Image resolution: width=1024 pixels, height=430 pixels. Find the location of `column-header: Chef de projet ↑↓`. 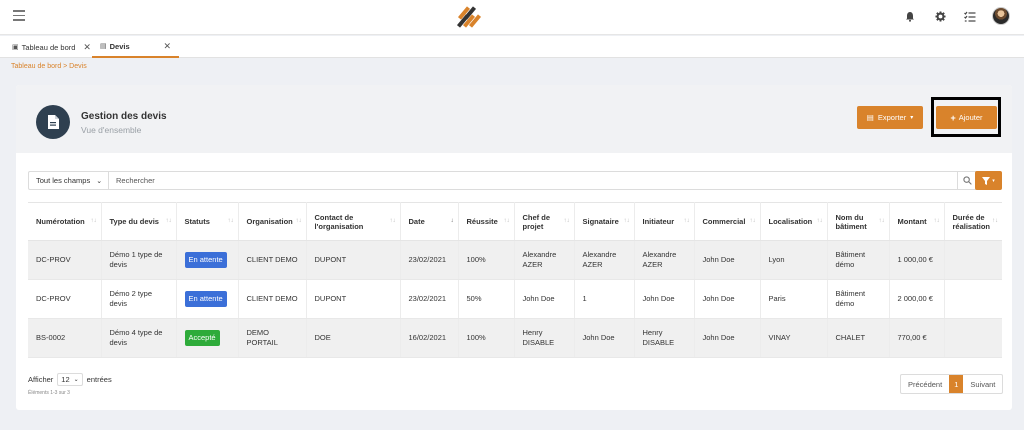

column-header: Chef de projet ↑↓ is located at coordinates (544, 221).